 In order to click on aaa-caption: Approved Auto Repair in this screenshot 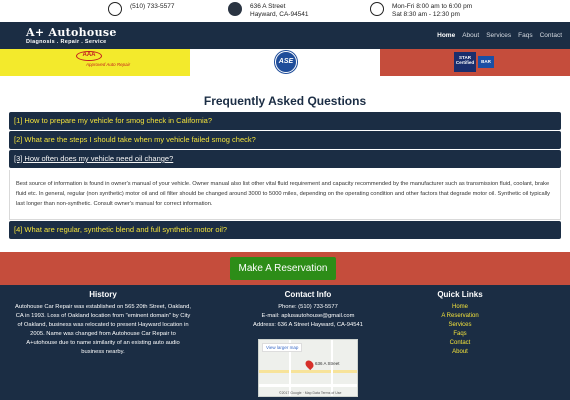, I will do `click(108, 64)`.